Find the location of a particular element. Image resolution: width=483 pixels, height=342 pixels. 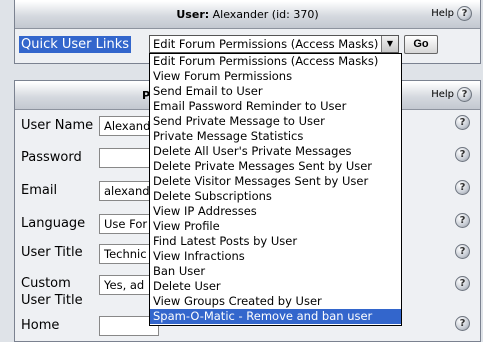

user-header-title: User: Alexander (id: 370) is located at coordinates (247, 14).